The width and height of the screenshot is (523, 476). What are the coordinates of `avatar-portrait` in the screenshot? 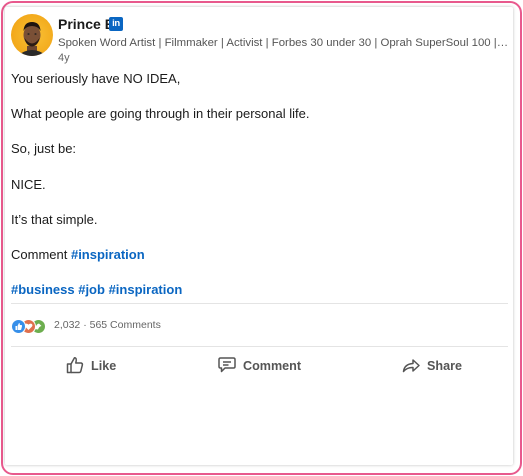 It's located at (32, 39).